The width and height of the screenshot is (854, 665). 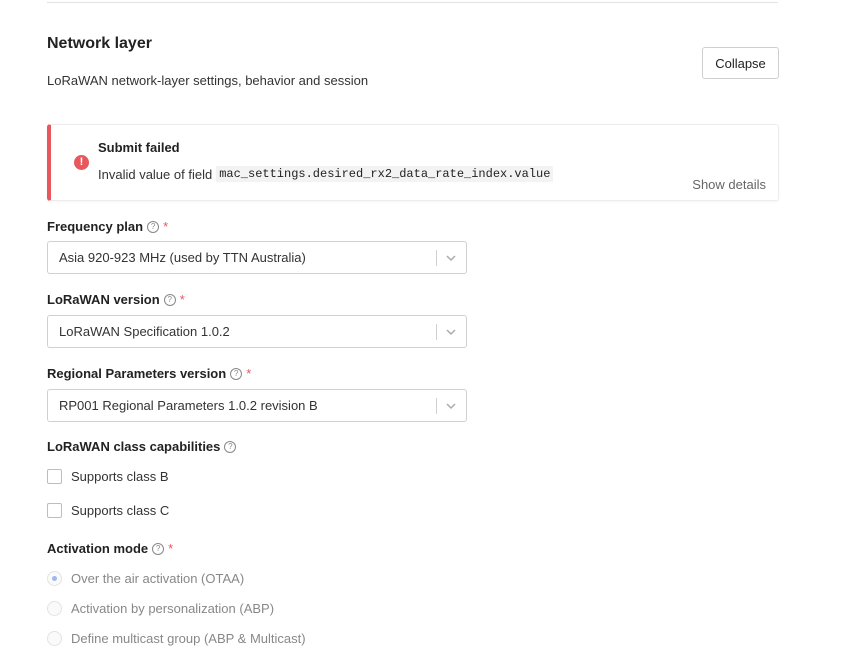 I want to click on frequency-plan-label: Frequency plan ? *, so click(x=107, y=226).